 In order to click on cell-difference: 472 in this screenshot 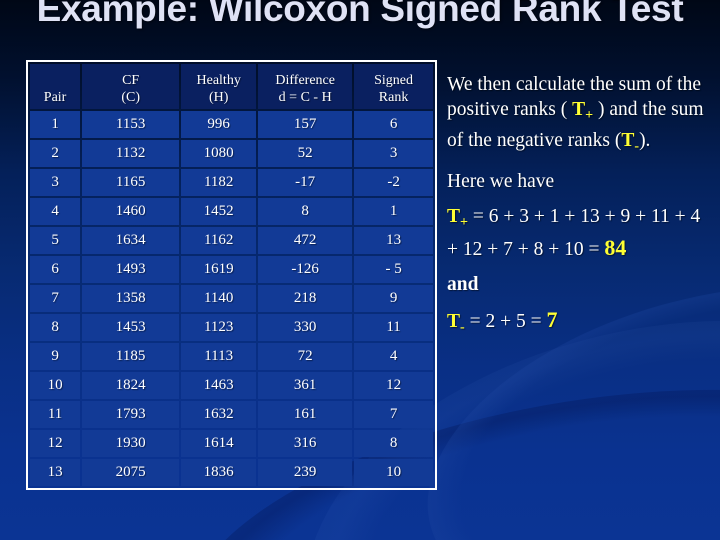, I will do `click(305, 240)`.